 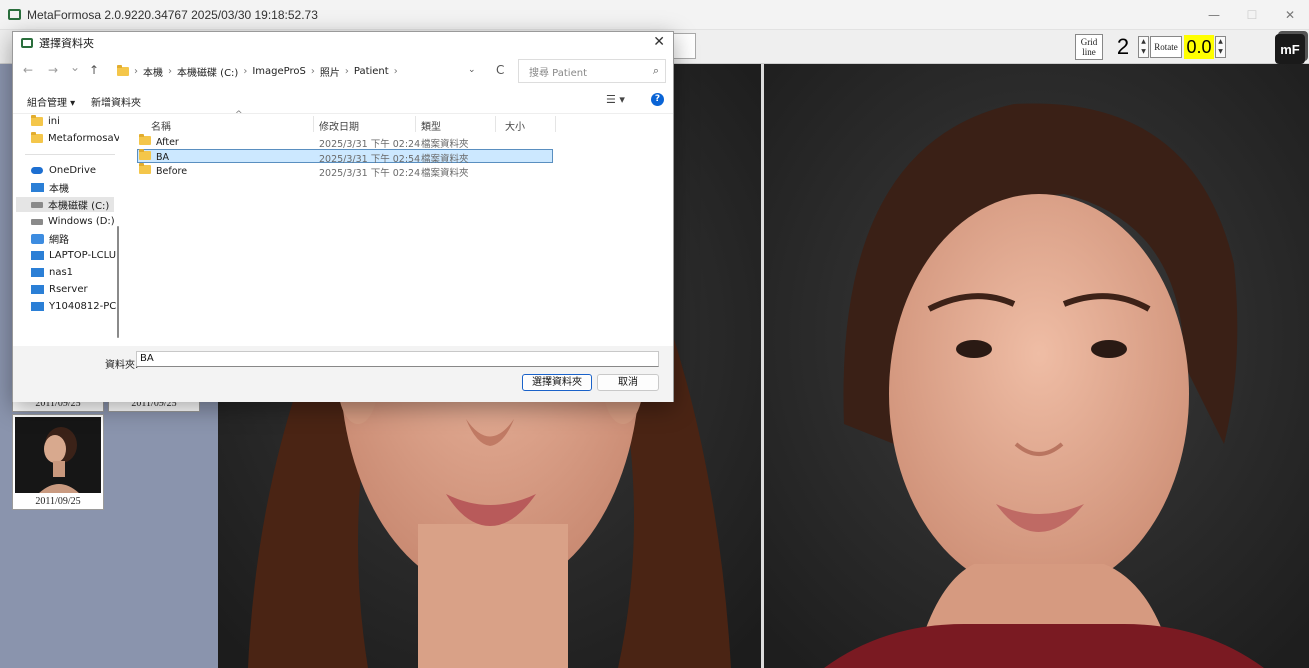 What do you see at coordinates (52, 272) in the screenshot?
I see `nav-item-nas1: nas1` at bounding box center [52, 272].